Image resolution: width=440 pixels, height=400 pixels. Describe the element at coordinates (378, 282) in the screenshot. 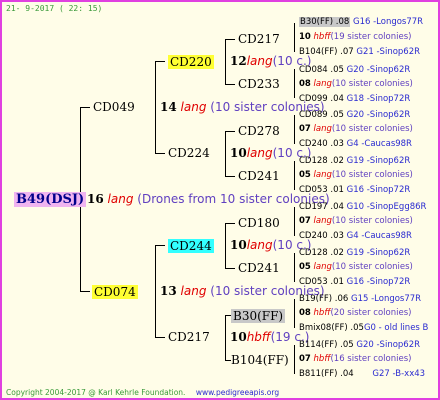

I see `g4-18-src: G16 -Sinop72R` at that location.